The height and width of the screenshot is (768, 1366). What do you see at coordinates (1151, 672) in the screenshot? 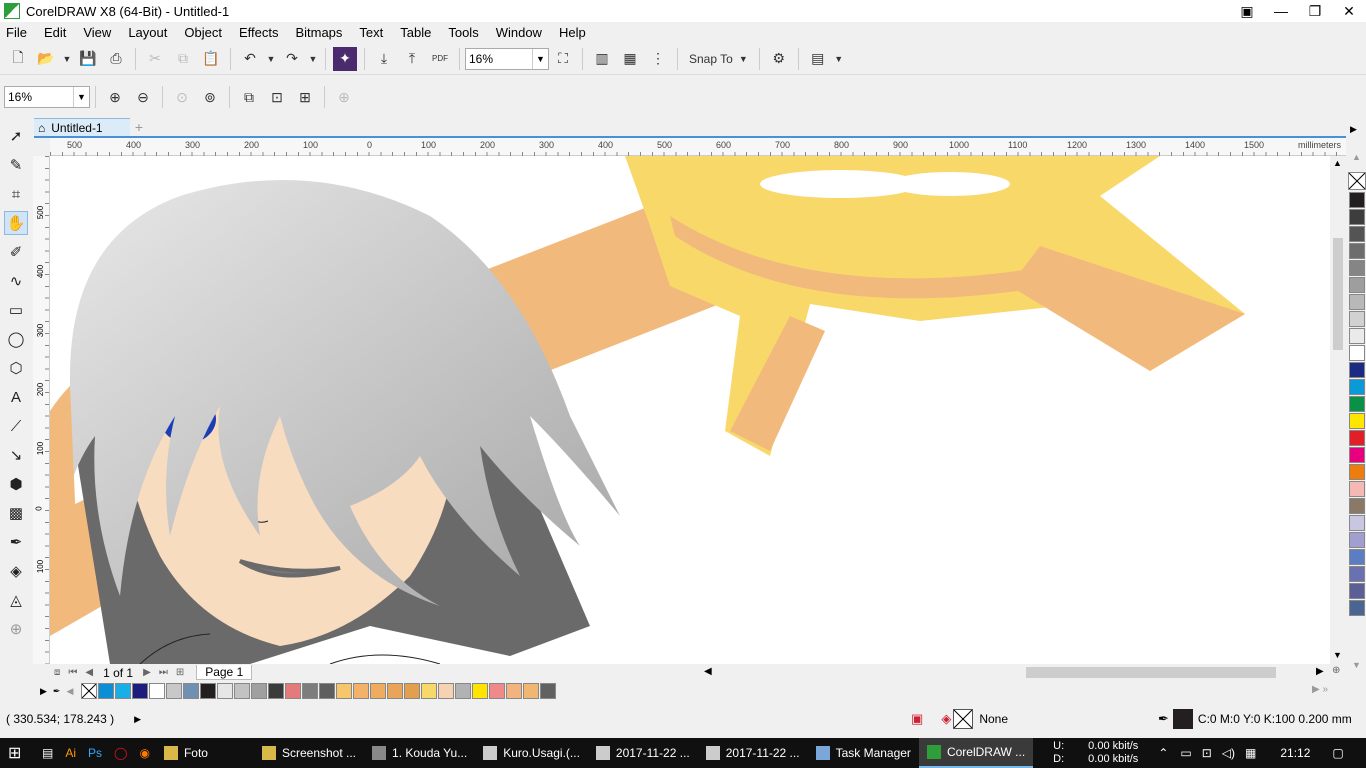
I see `horizontal-scroll-thumb` at bounding box center [1151, 672].